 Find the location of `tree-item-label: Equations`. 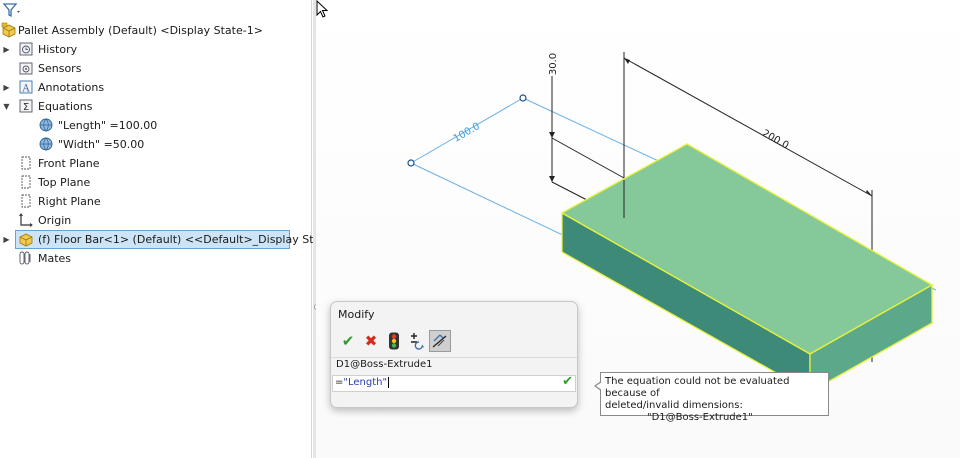

tree-item-label: Equations is located at coordinates (65, 106).